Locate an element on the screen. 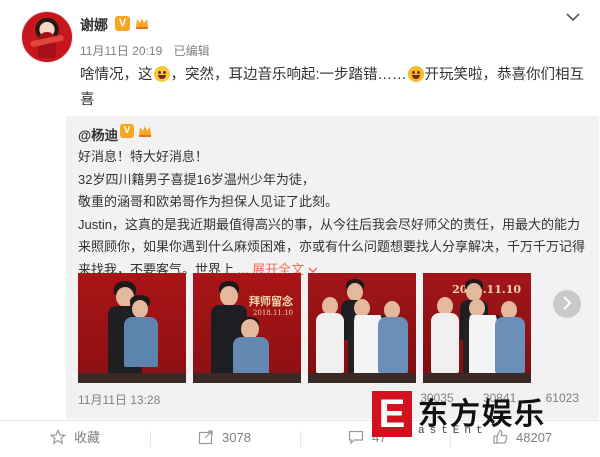 This screenshot has height=457, width=600. post-text-segment-1: 啥情况，这 is located at coordinates (116, 75).